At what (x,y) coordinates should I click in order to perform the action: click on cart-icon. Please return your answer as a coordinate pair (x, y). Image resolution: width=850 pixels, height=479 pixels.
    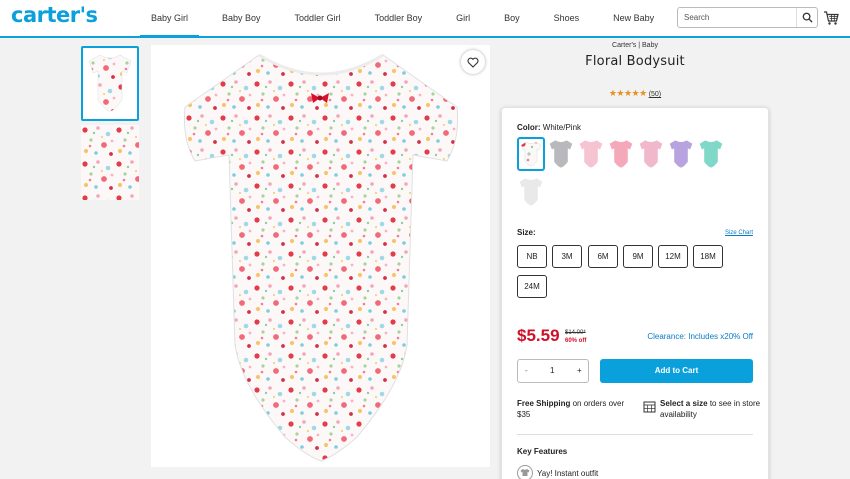
    Looking at the image, I should click on (831, 18).